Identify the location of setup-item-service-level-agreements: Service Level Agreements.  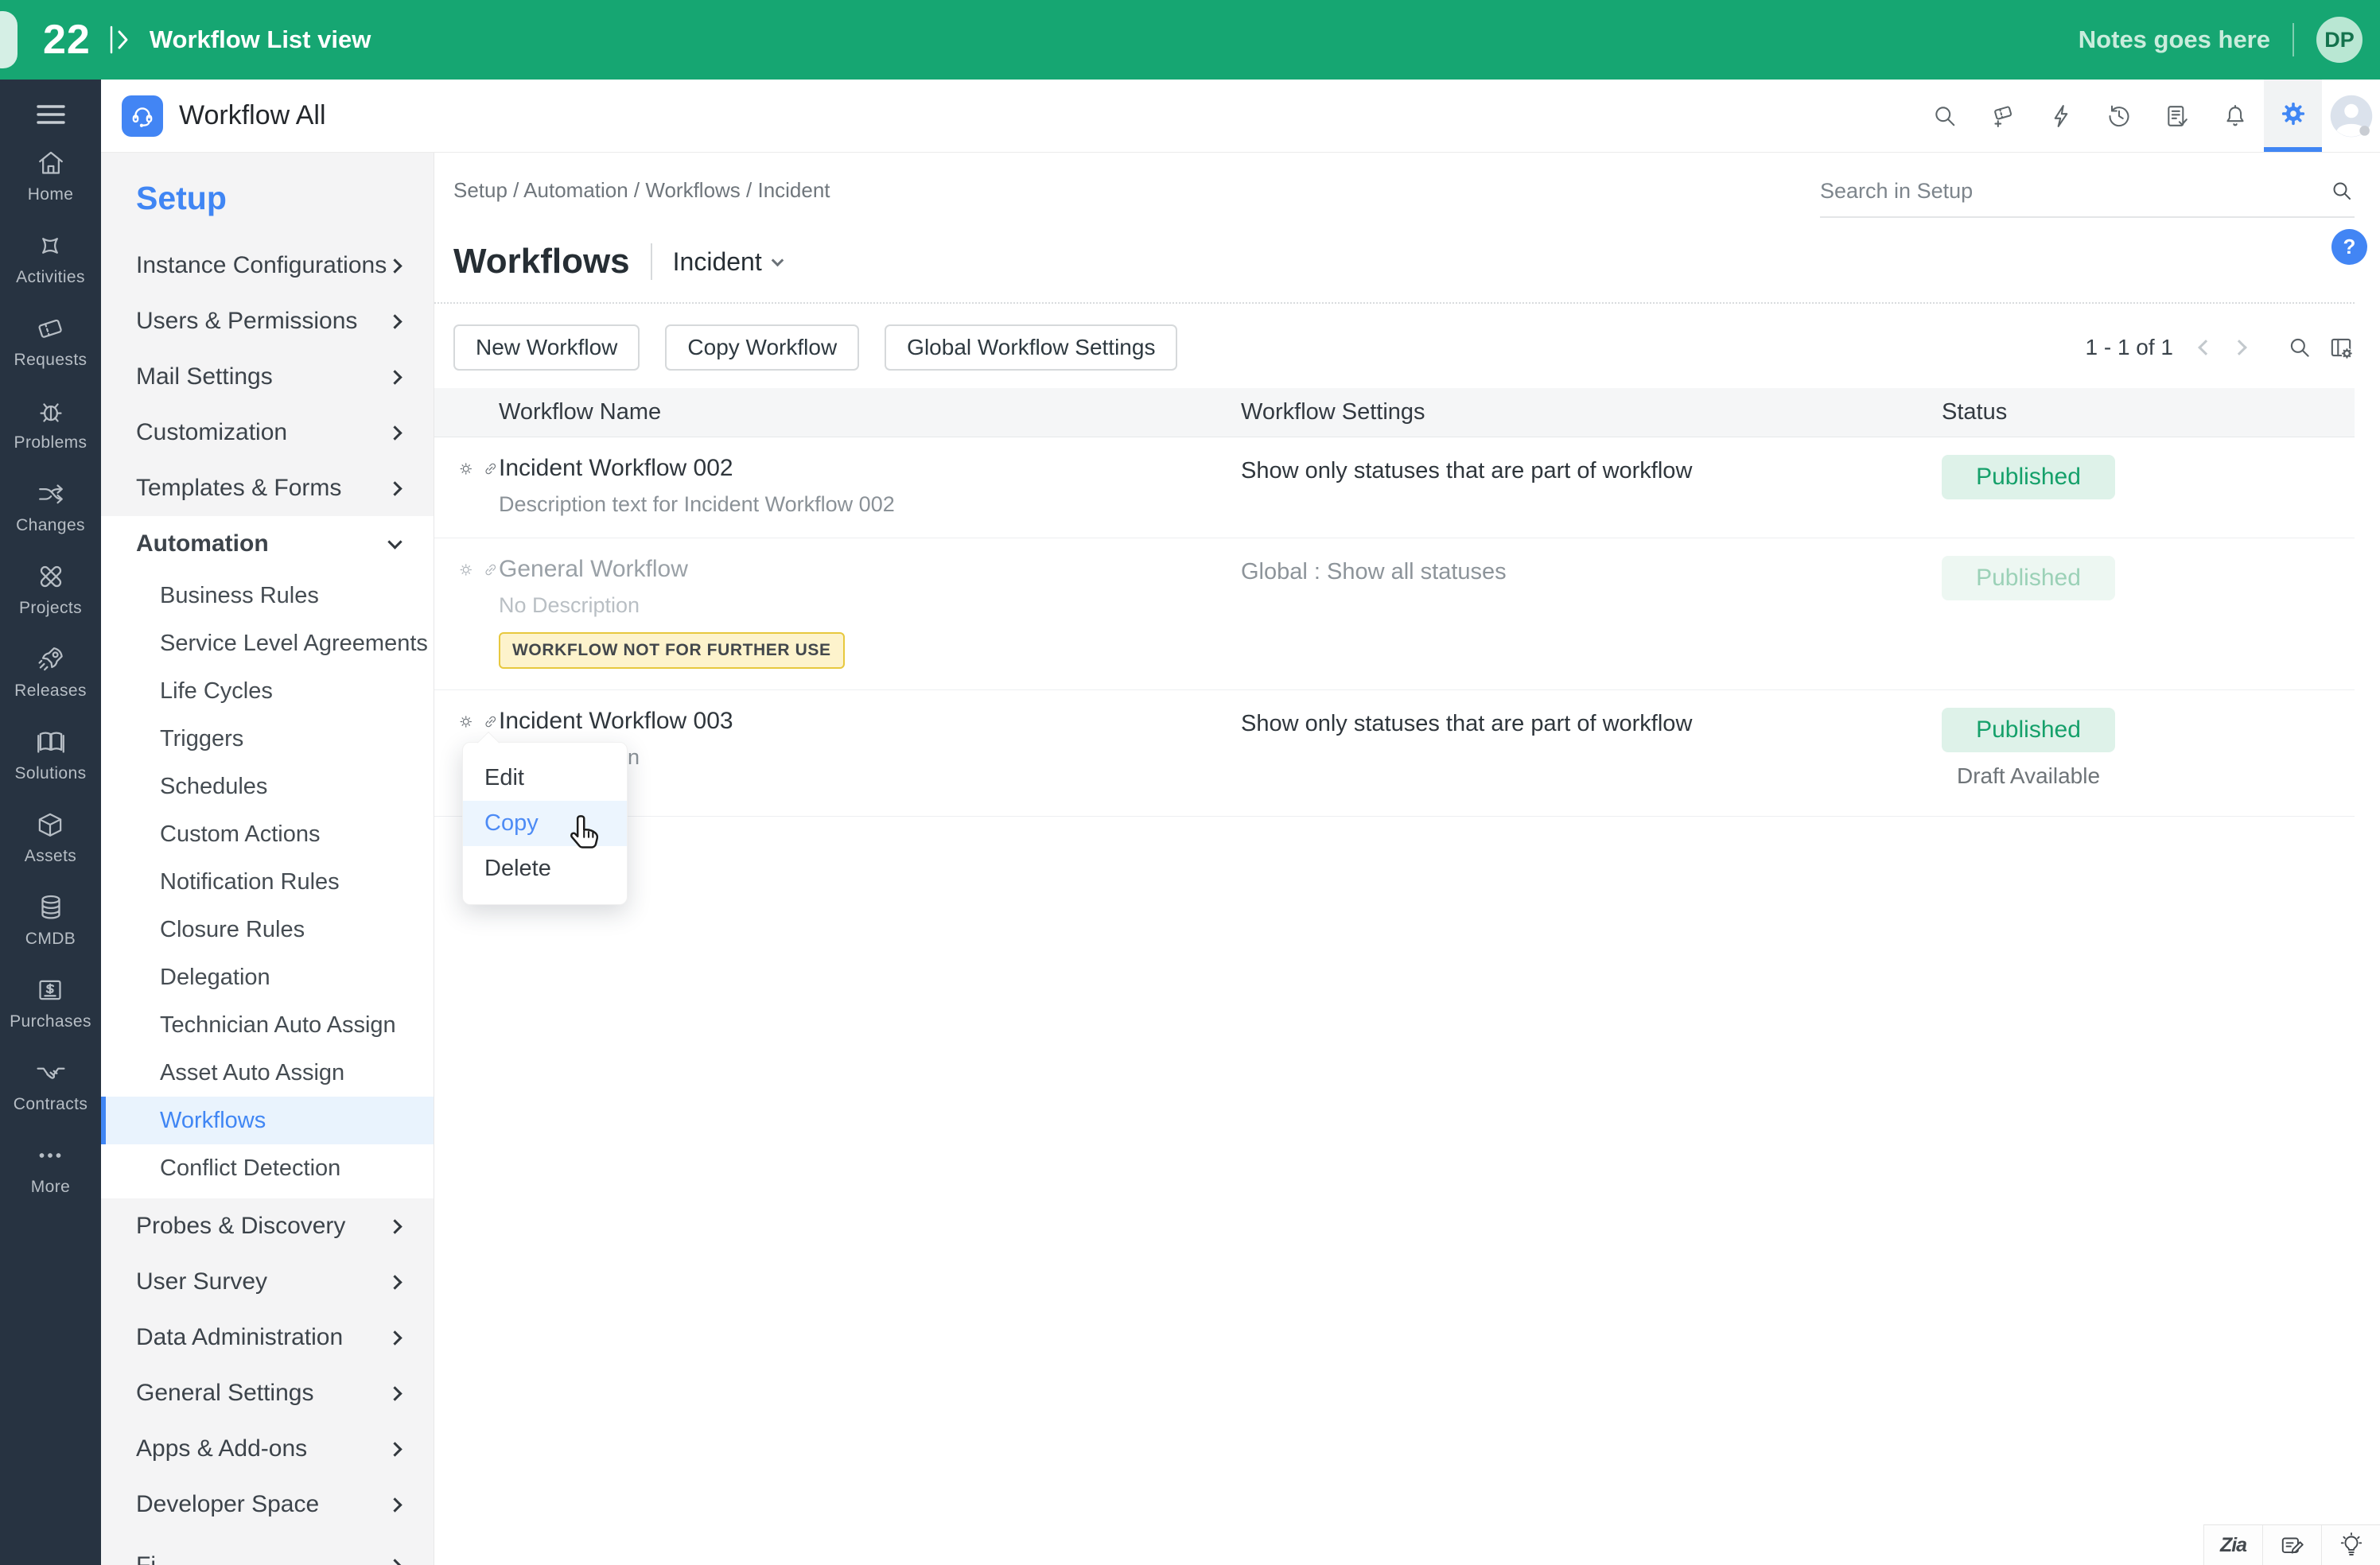
(267, 643).